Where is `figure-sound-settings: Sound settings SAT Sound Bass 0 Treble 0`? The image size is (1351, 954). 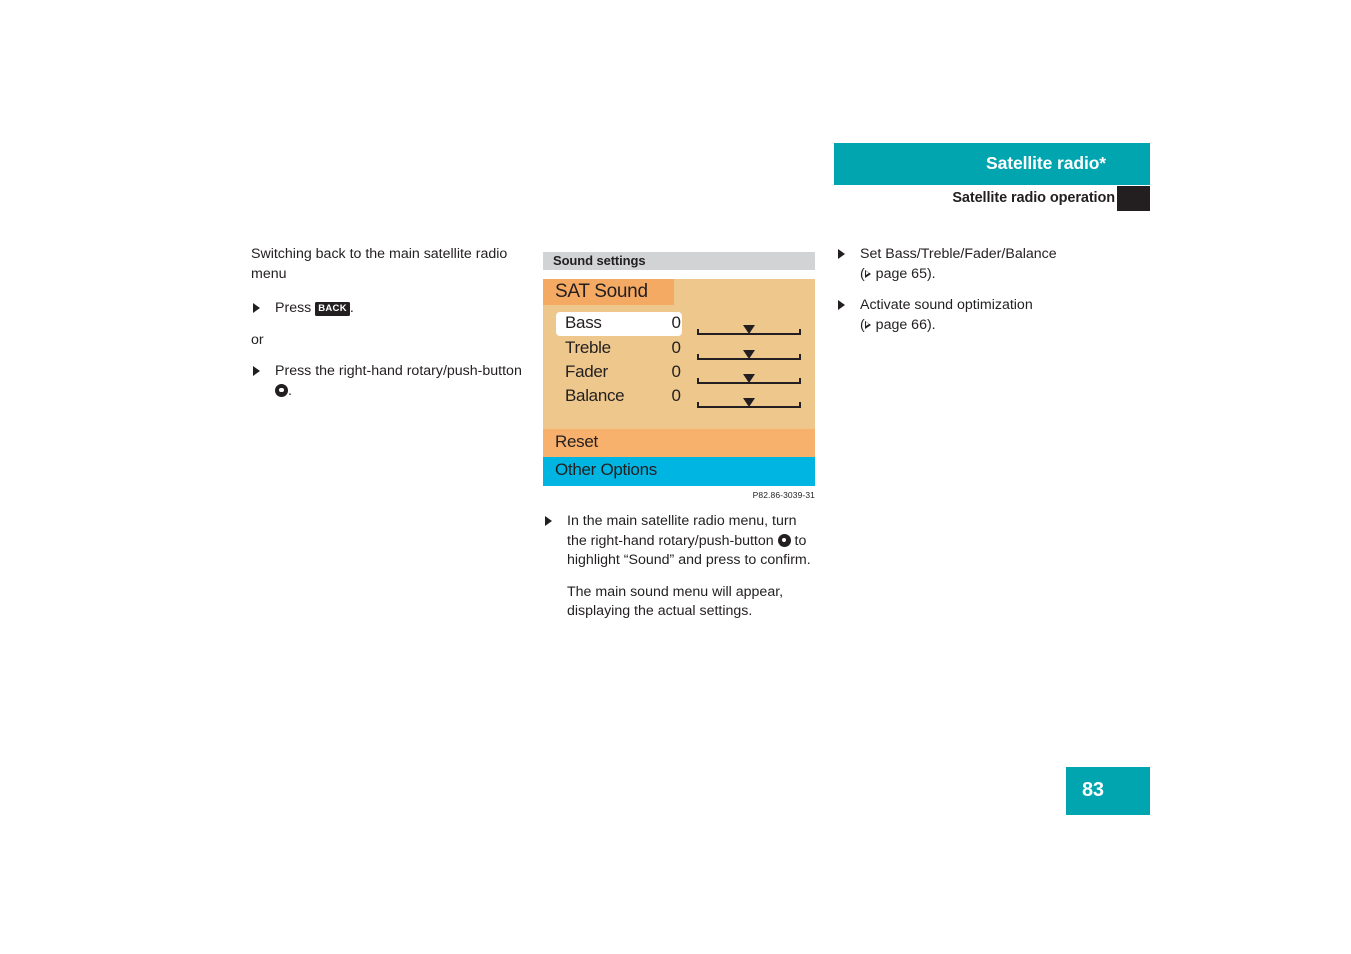 figure-sound-settings: Sound settings SAT Sound Bass 0 Treble 0 is located at coordinates (679, 376).